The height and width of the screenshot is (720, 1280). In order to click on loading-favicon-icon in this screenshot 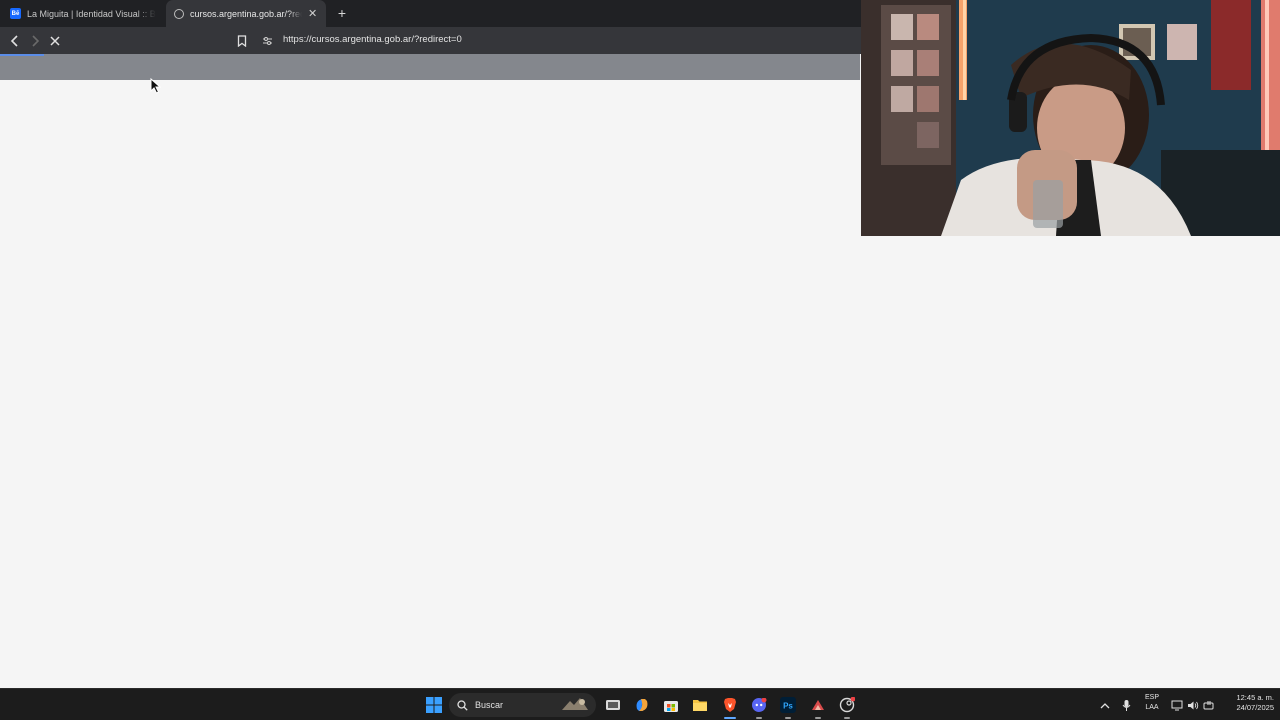, I will do `click(179, 13)`.